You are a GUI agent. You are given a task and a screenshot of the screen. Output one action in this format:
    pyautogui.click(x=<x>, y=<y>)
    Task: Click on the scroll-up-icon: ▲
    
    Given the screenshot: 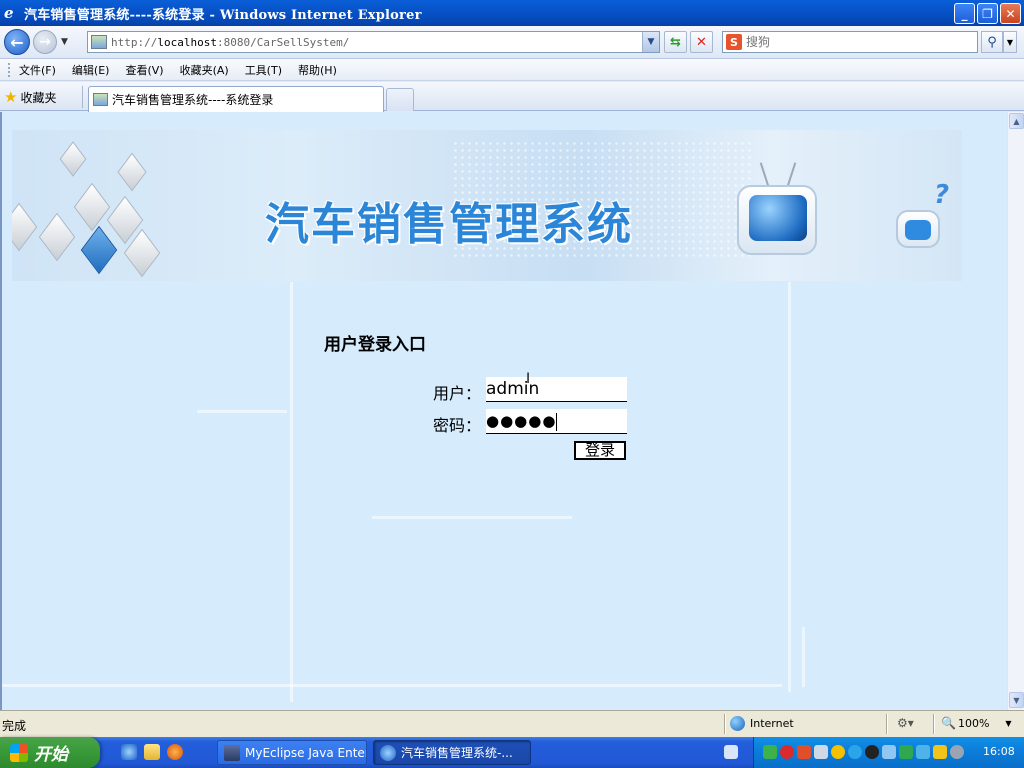 What is the action you would take?
    pyautogui.click(x=1016, y=121)
    